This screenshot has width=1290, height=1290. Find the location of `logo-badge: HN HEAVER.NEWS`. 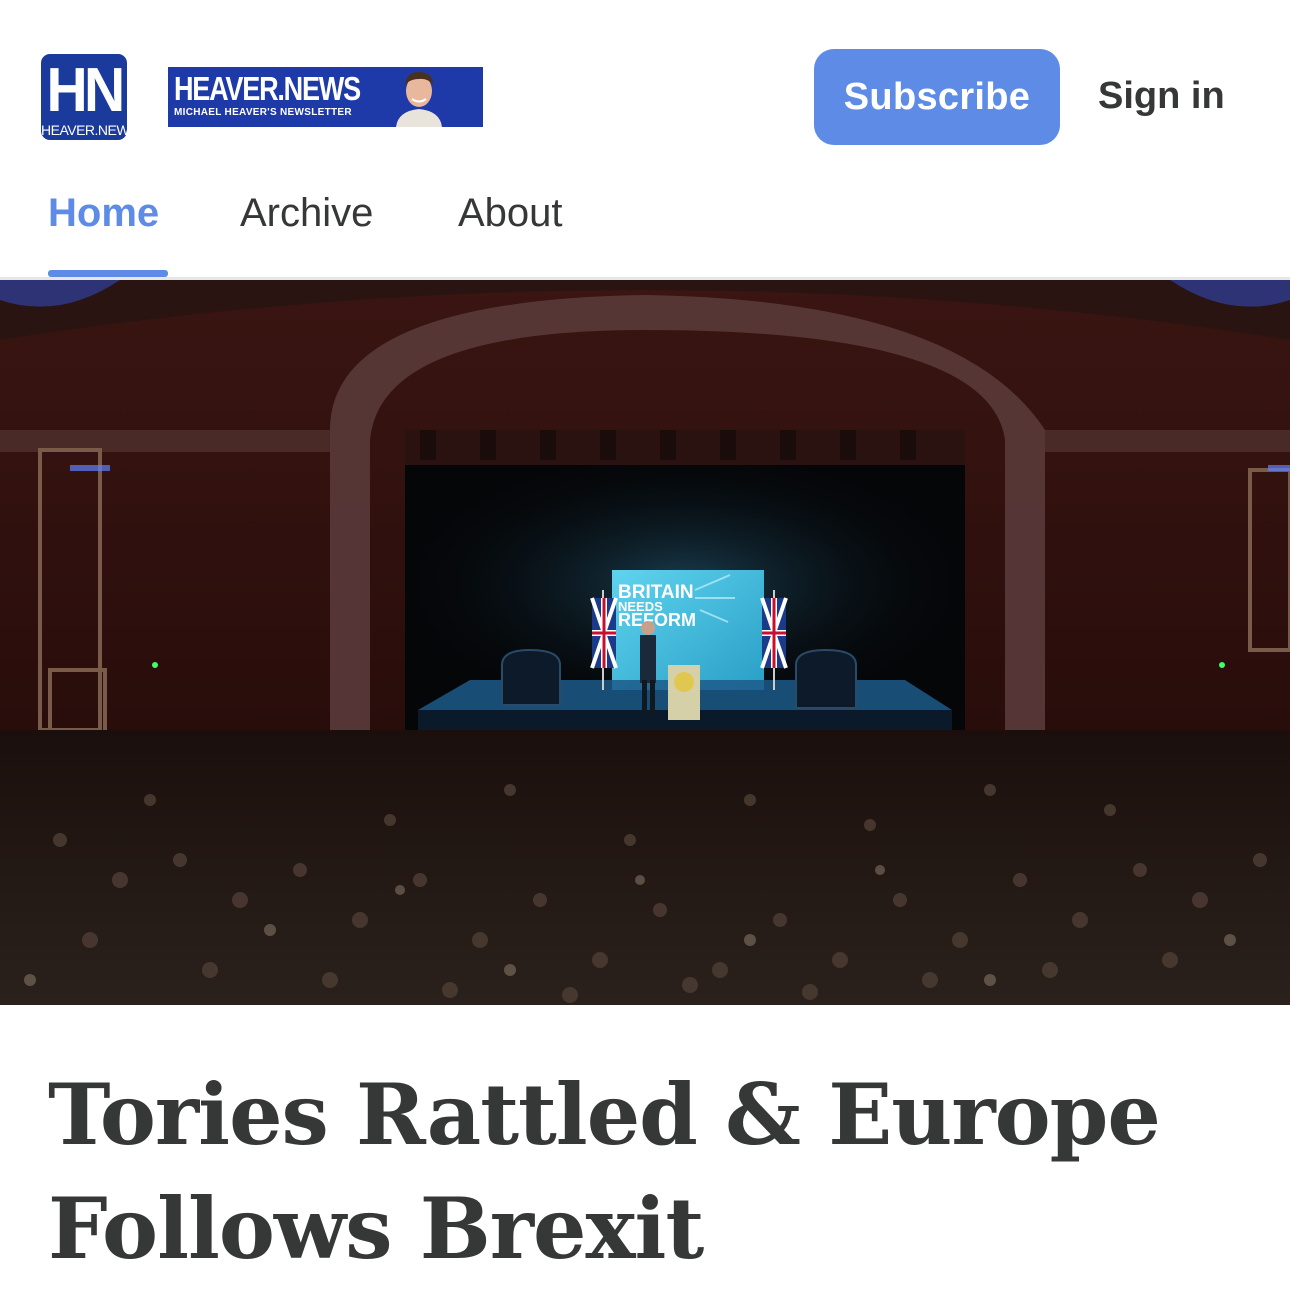

logo-badge: HN HEAVER.NEWS is located at coordinates (85, 97).